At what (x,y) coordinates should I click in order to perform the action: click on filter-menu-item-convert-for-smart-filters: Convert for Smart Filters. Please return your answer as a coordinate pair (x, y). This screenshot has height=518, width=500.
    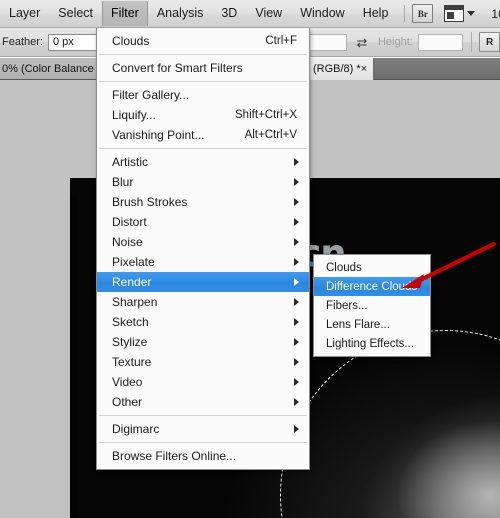
    Looking at the image, I should click on (203, 68).